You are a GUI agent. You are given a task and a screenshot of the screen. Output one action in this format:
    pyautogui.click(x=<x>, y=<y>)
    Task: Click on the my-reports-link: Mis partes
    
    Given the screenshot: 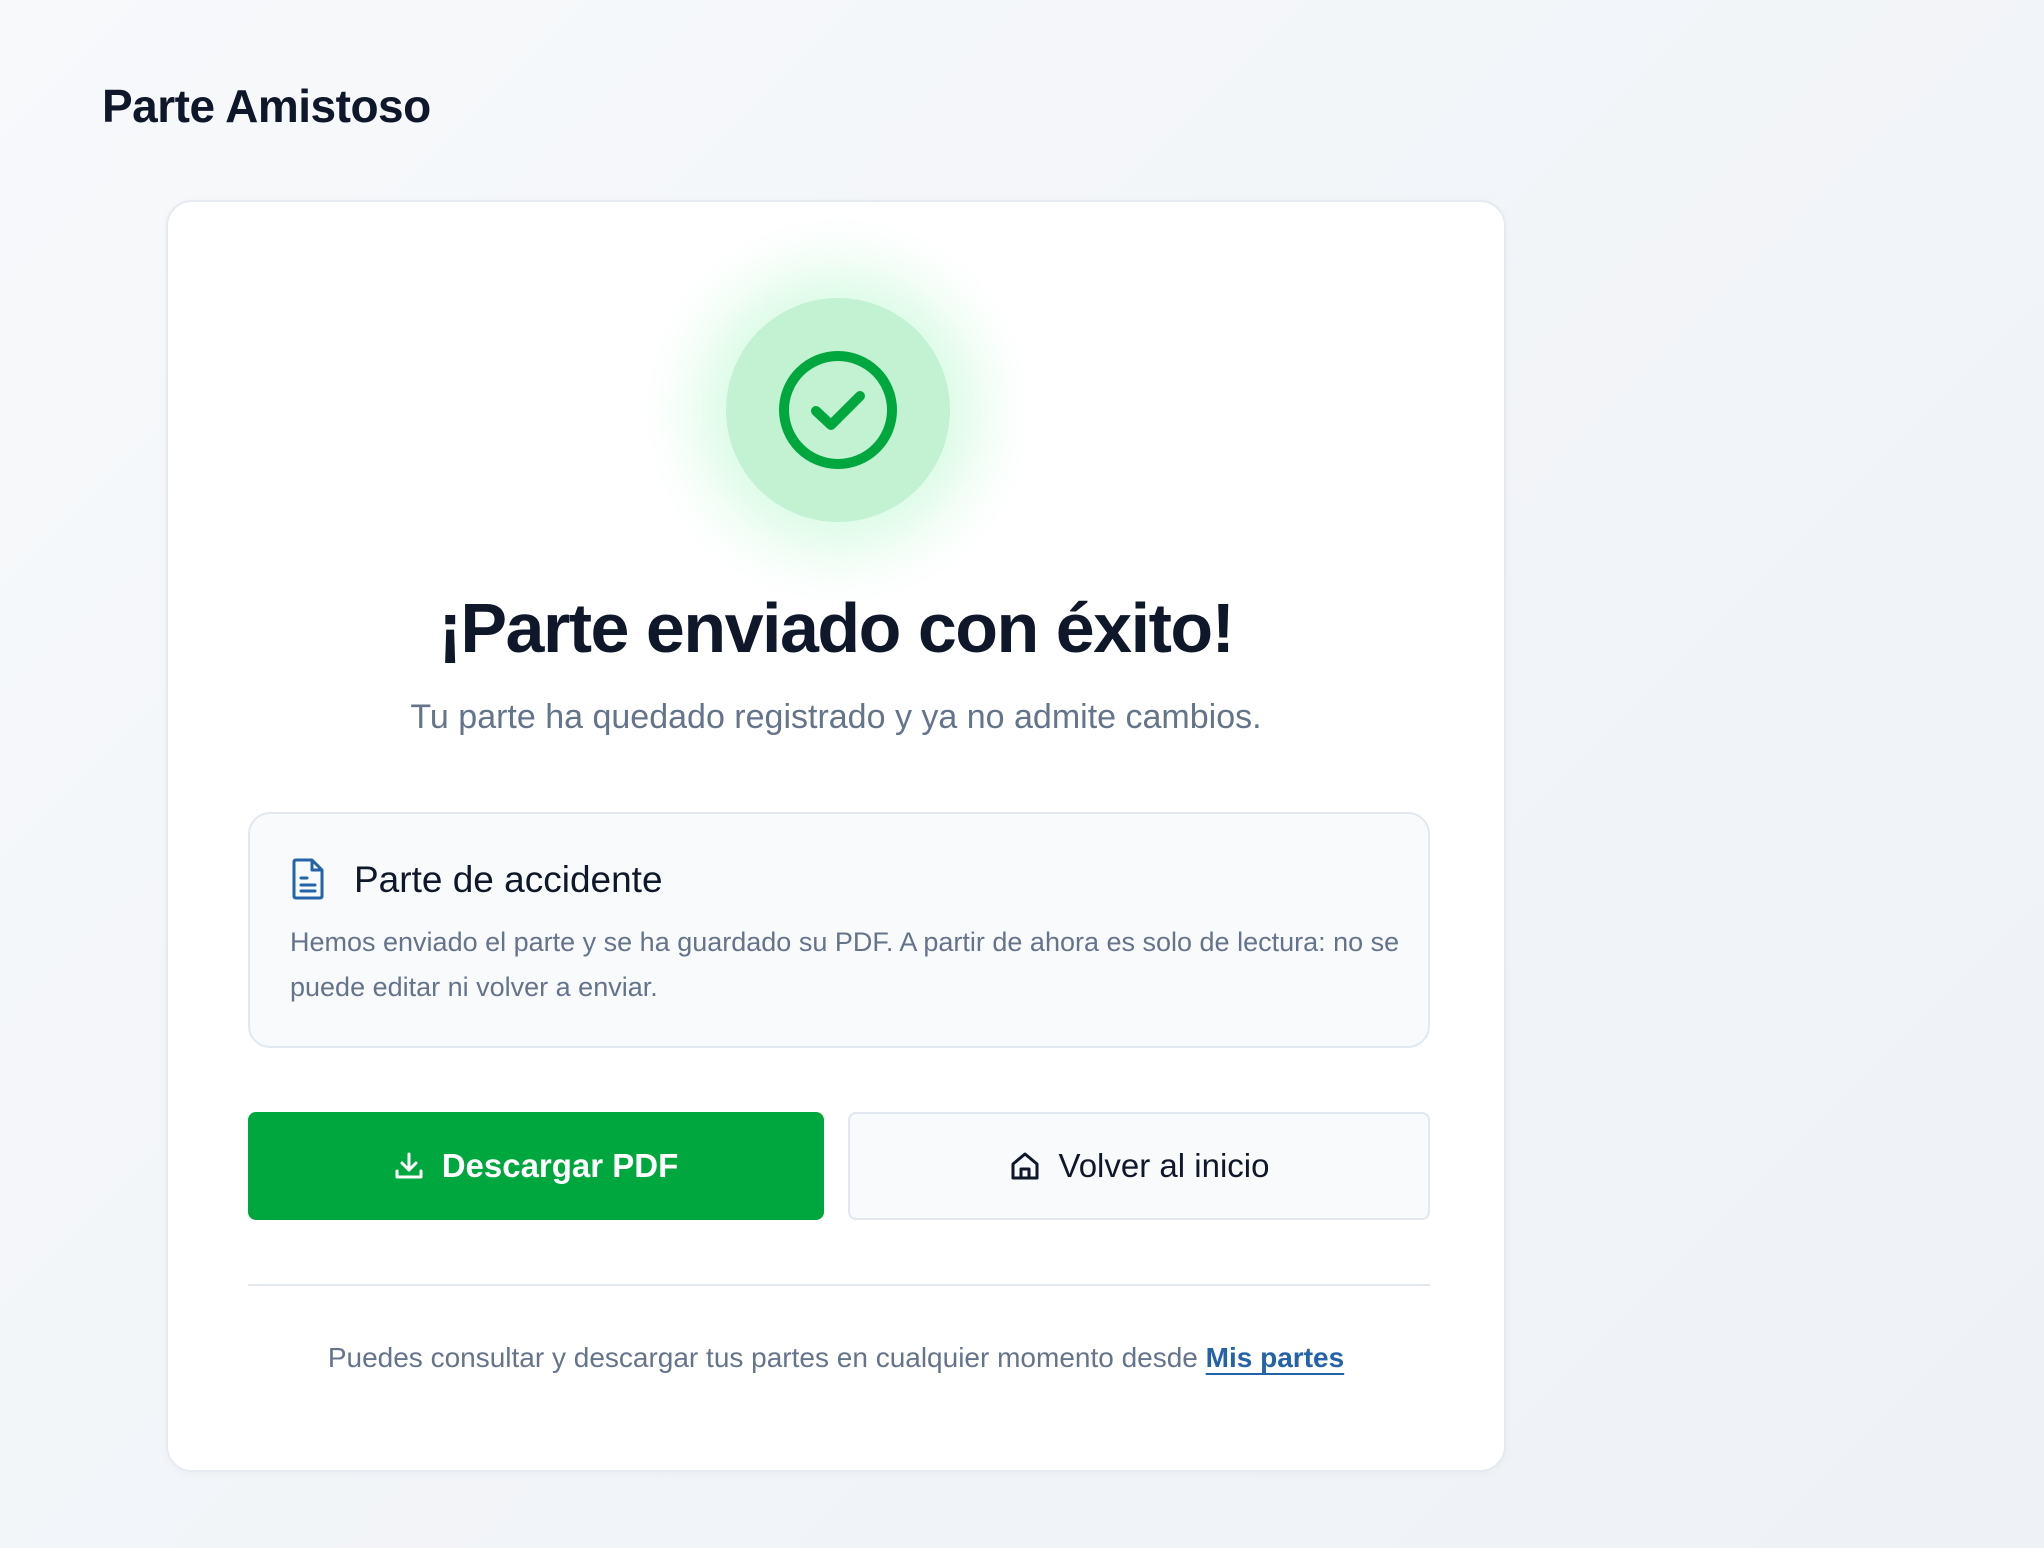 What is the action you would take?
    pyautogui.click(x=1275, y=1357)
    